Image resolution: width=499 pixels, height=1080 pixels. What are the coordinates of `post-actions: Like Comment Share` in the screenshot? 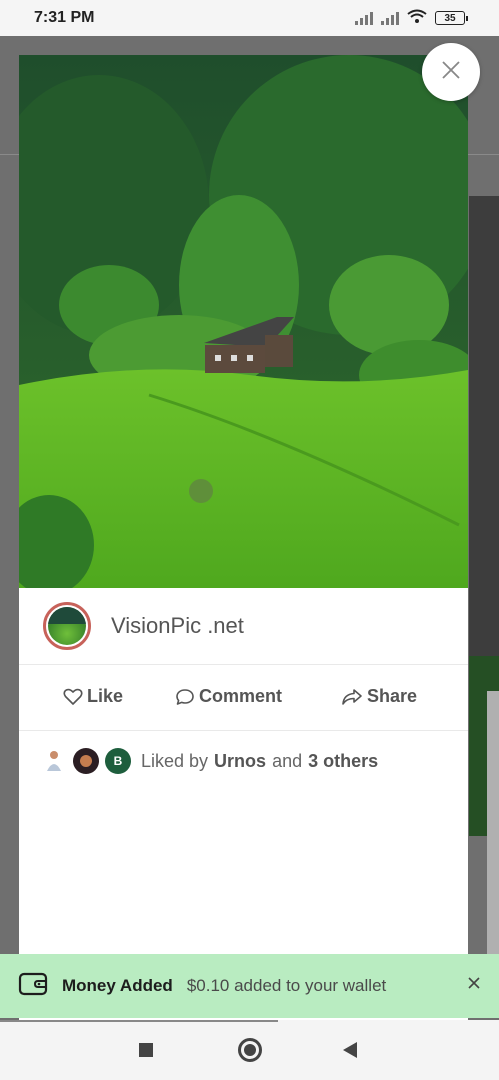 It's located at (243, 698).